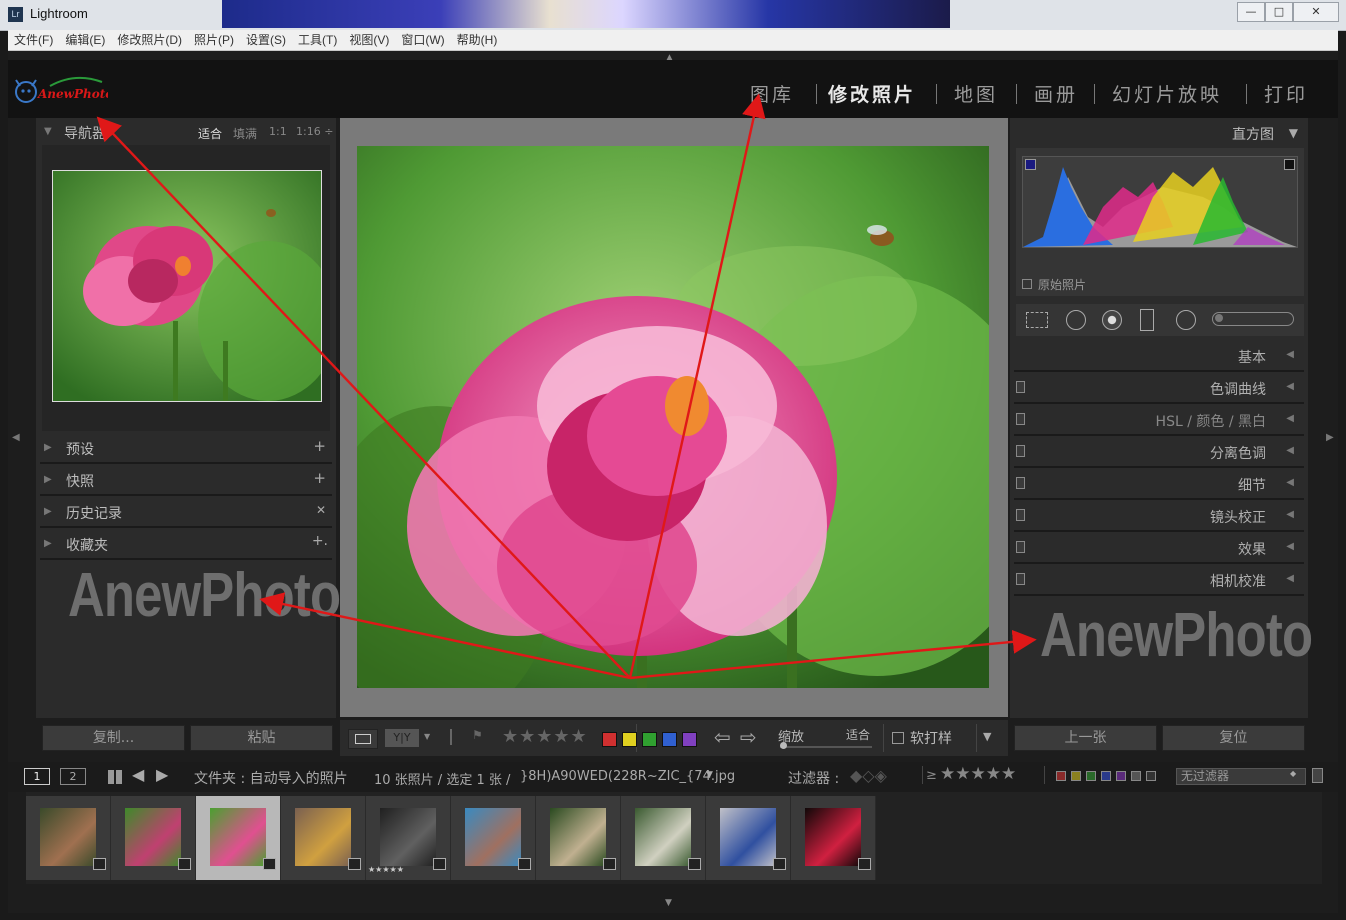  What do you see at coordinates (319, 478) in the screenshot?
I see `add-snapshot-icon: +` at bounding box center [319, 478].